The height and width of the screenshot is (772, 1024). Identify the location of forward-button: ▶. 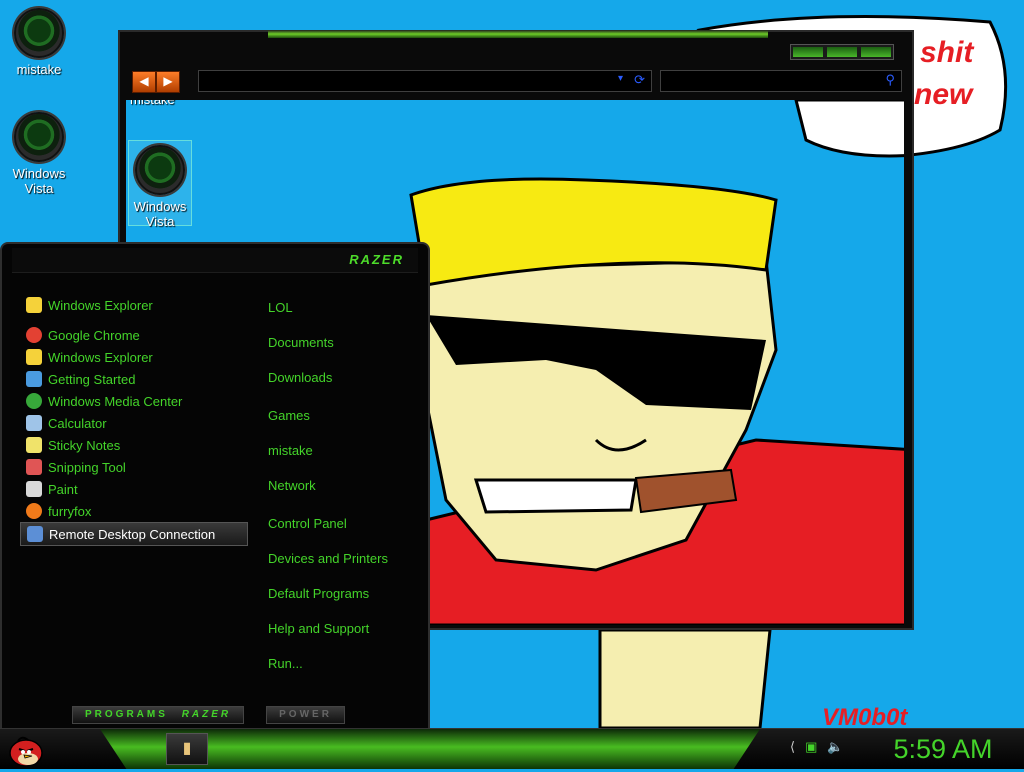
(168, 82).